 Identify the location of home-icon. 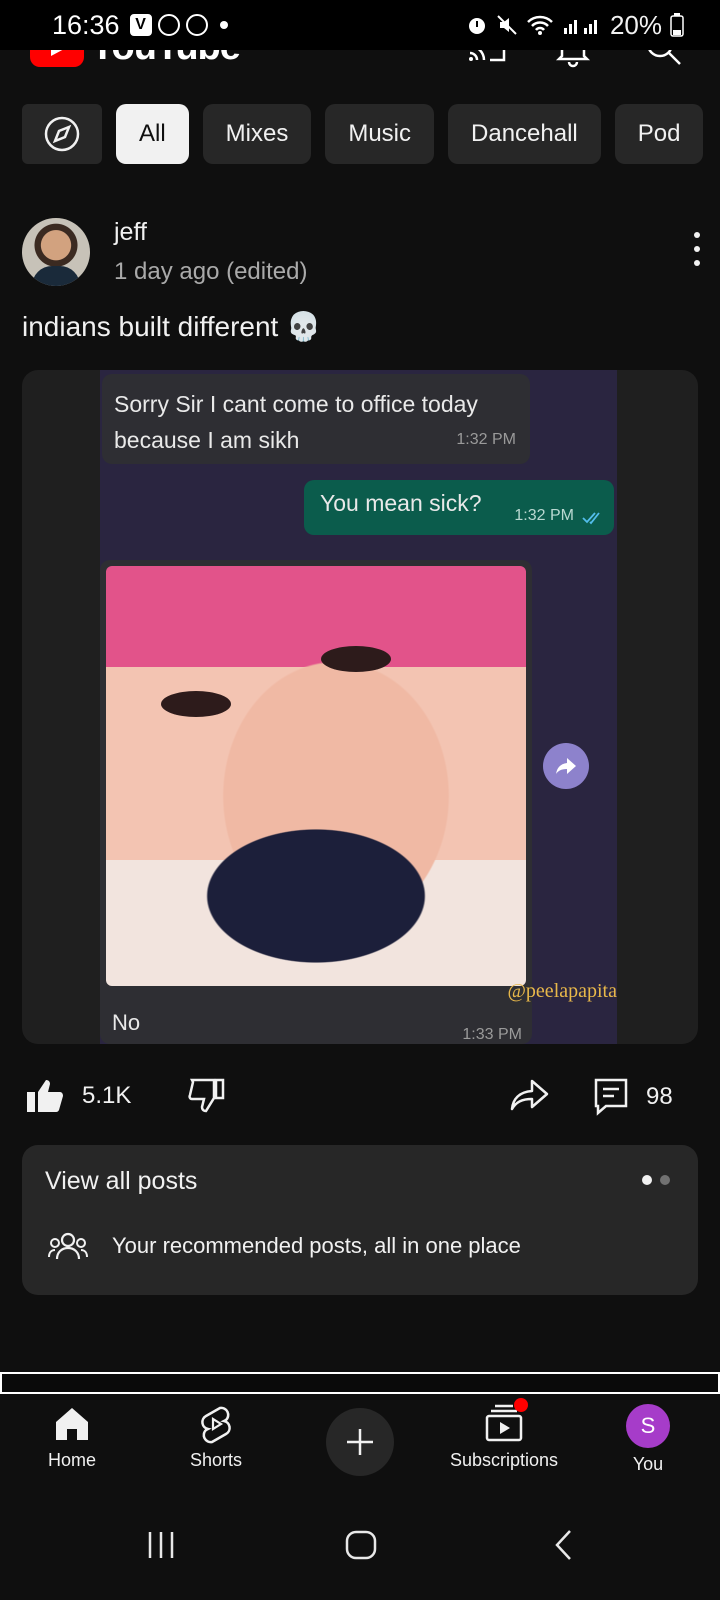
(72, 1424).